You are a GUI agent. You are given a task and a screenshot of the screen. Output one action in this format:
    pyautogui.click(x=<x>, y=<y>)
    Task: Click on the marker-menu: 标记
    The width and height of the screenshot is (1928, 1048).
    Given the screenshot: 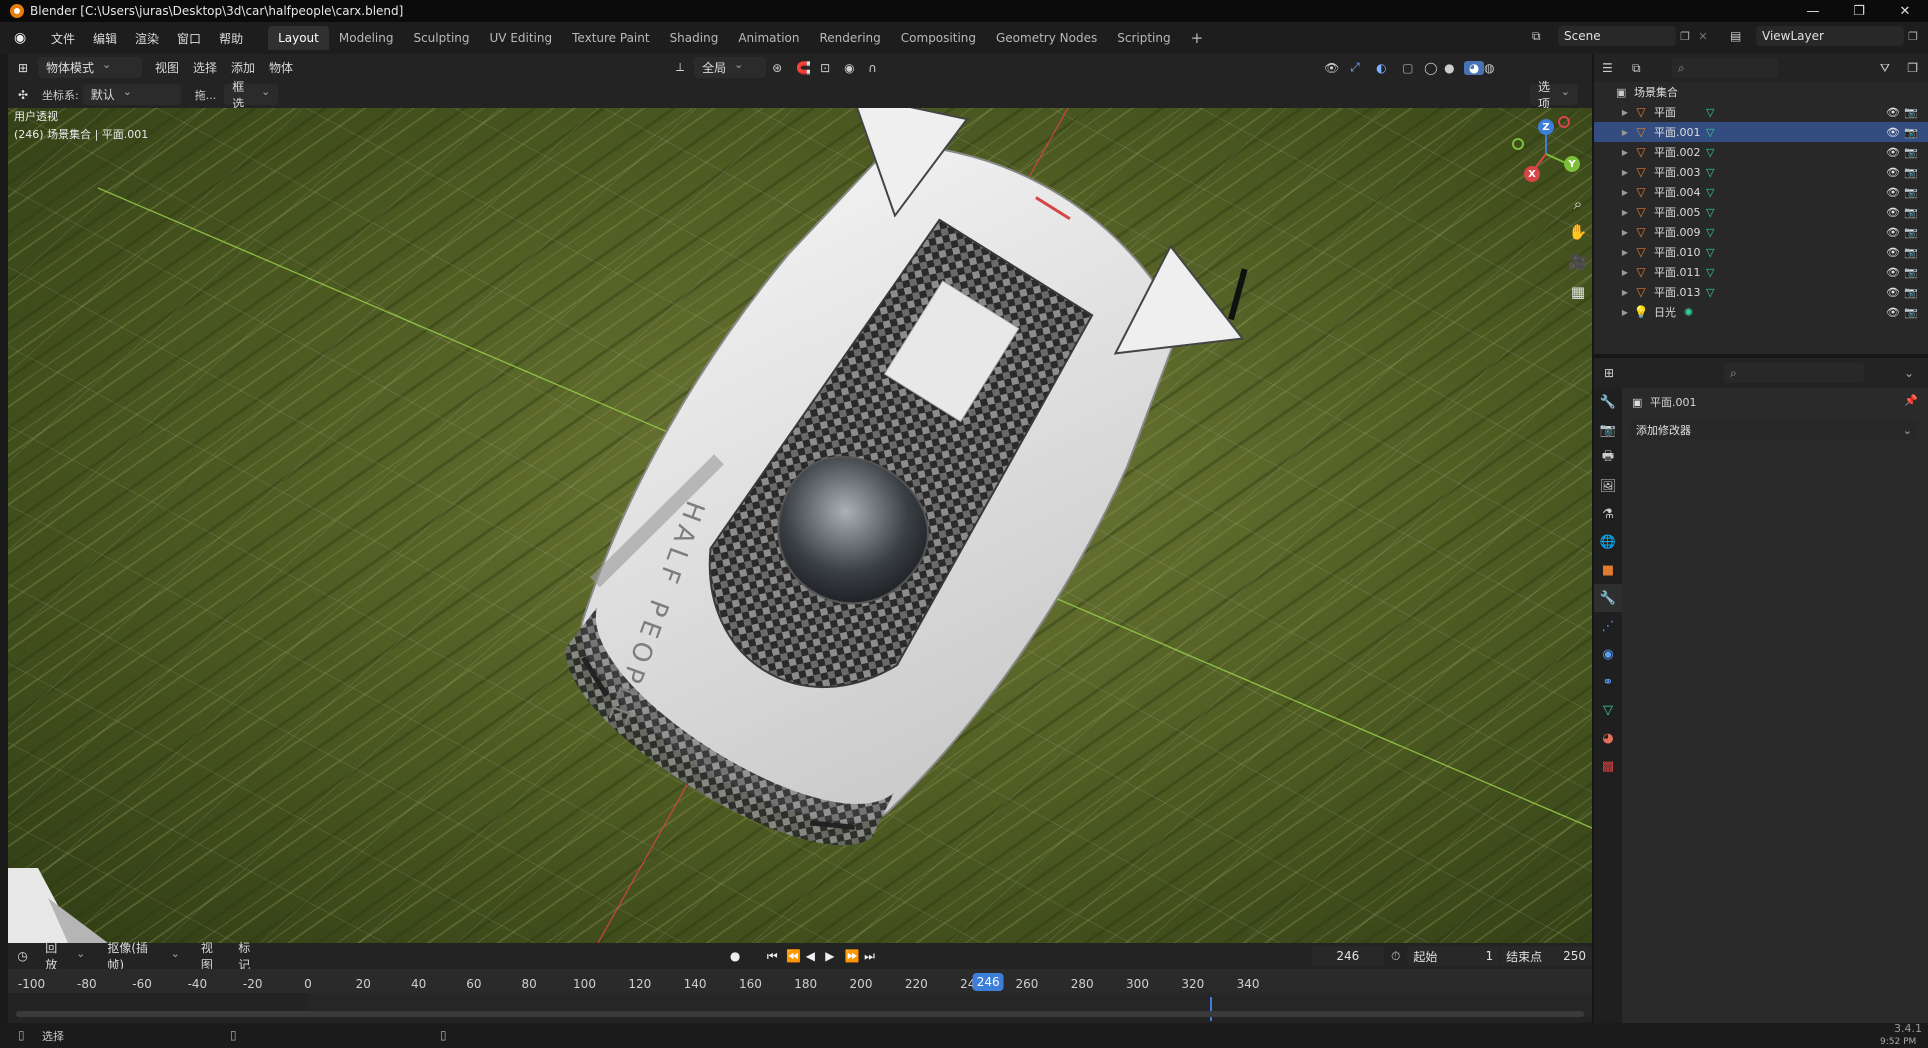 What is the action you would take?
    pyautogui.click(x=249, y=956)
    